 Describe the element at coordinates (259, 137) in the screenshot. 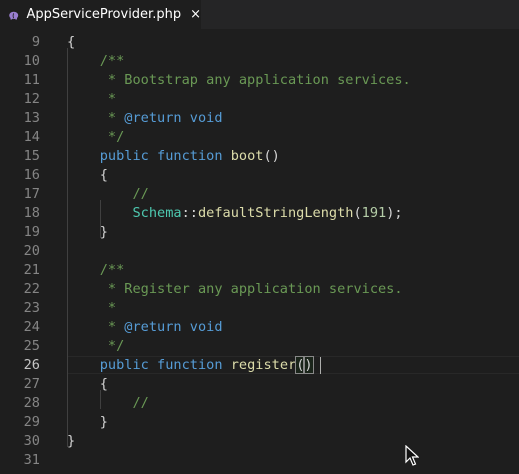

I see `code-line: 14 */` at that location.